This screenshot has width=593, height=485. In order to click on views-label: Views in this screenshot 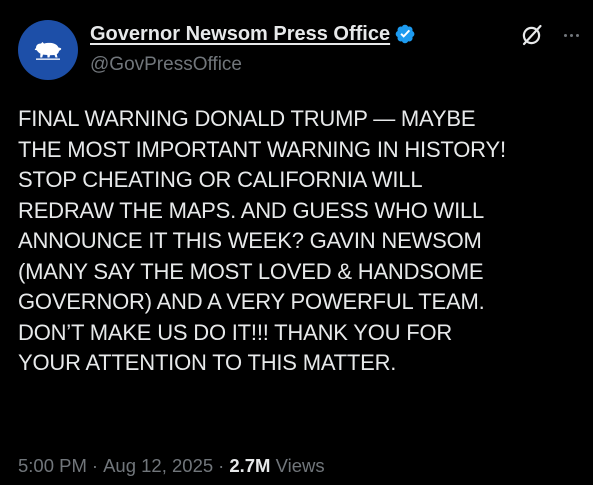, I will do `click(300, 465)`.